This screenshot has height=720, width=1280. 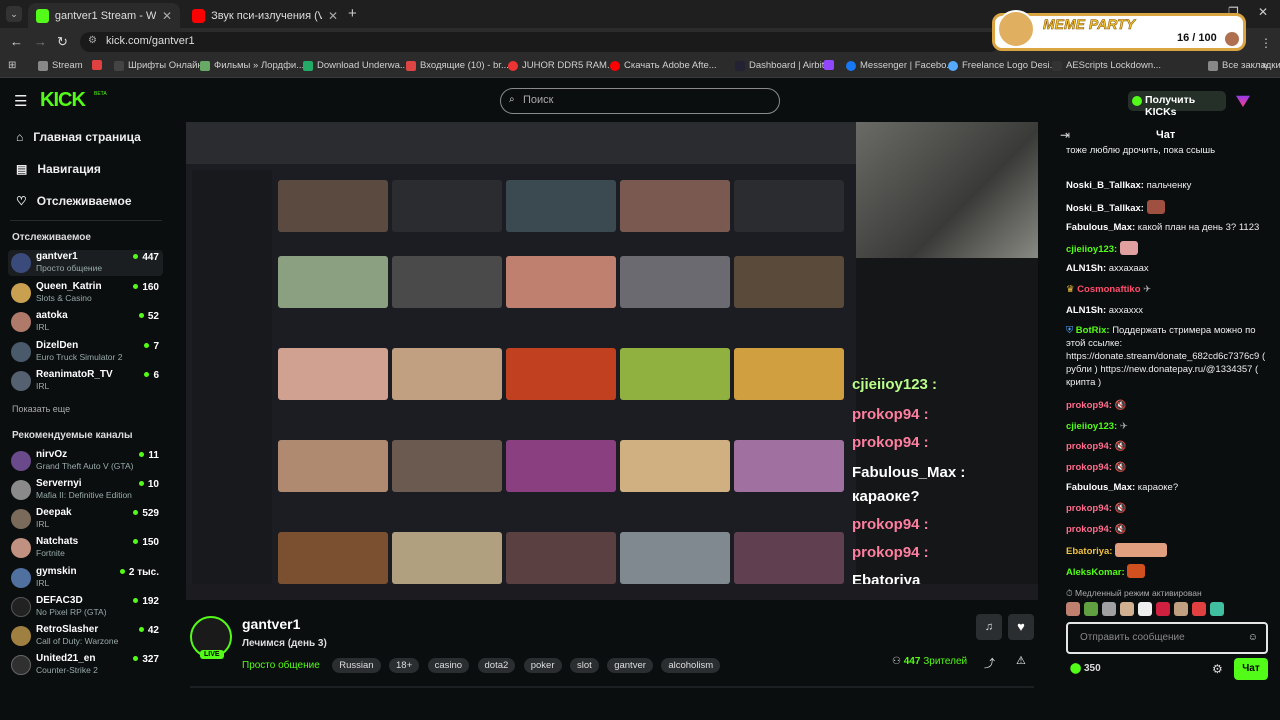 I want to click on tag: alcoholism, so click(x=691, y=665).